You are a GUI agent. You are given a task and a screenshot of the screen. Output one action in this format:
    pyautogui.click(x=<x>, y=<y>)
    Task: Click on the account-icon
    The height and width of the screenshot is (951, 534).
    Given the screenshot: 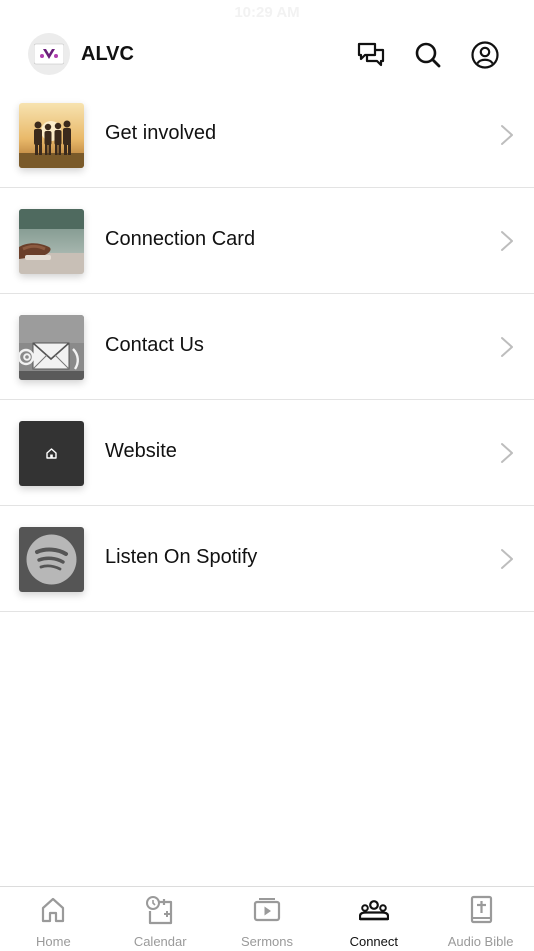 What is the action you would take?
    pyautogui.click(x=485, y=55)
    